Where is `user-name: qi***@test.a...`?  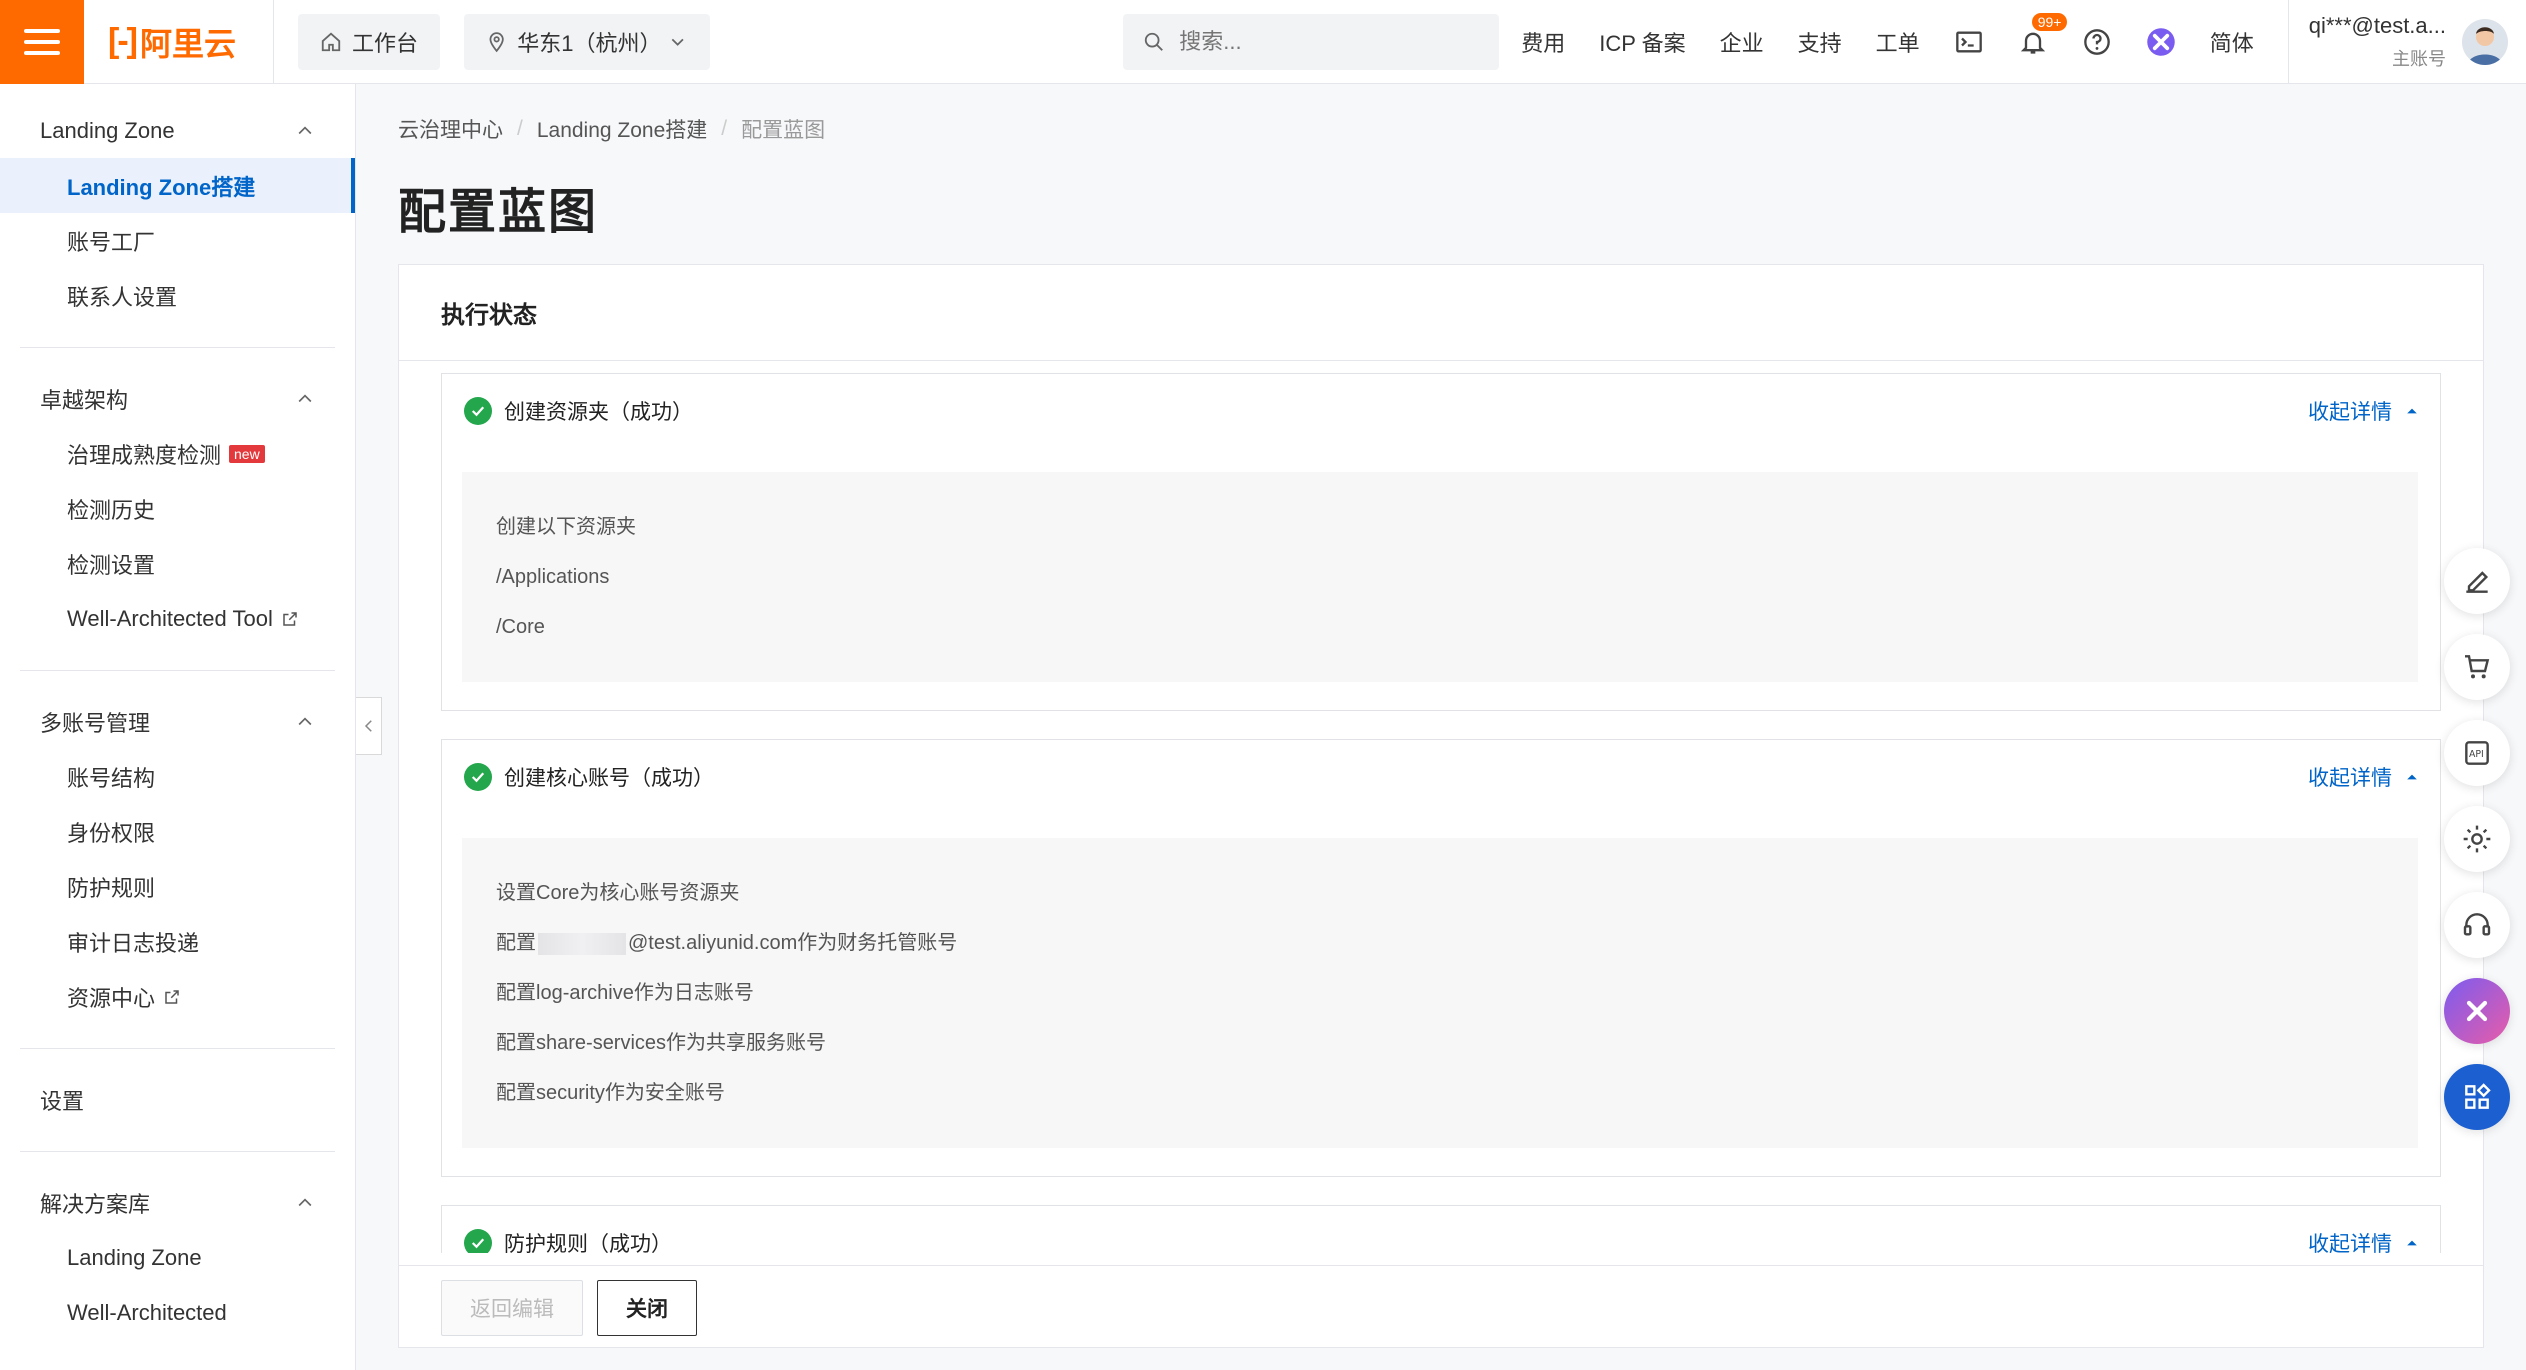
user-name: qi***@test.a... is located at coordinates (2377, 25).